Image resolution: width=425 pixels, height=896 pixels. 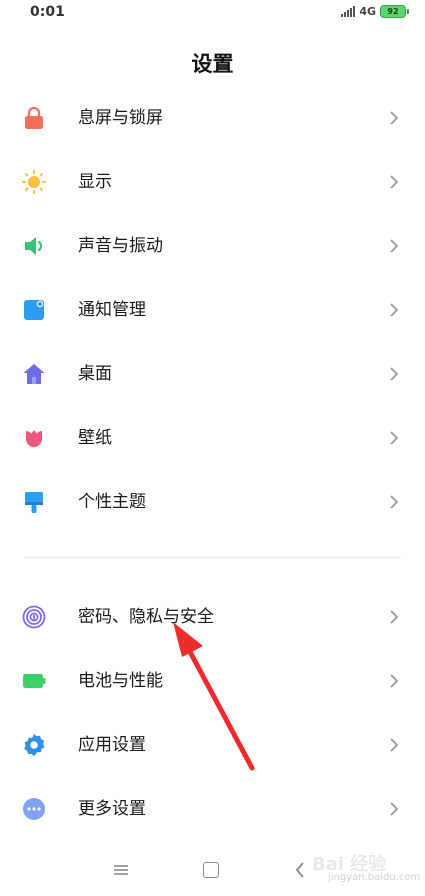 I want to click on menu-item-label: 显示, so click(x=95, y=182).